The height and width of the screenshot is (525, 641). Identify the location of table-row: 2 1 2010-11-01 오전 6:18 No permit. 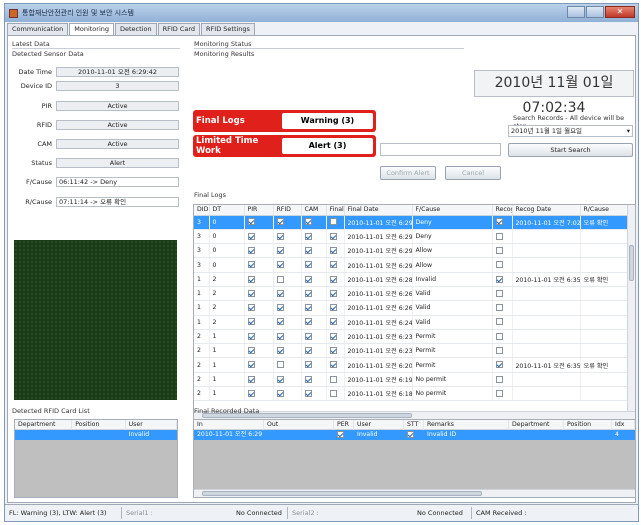
(412, 394).